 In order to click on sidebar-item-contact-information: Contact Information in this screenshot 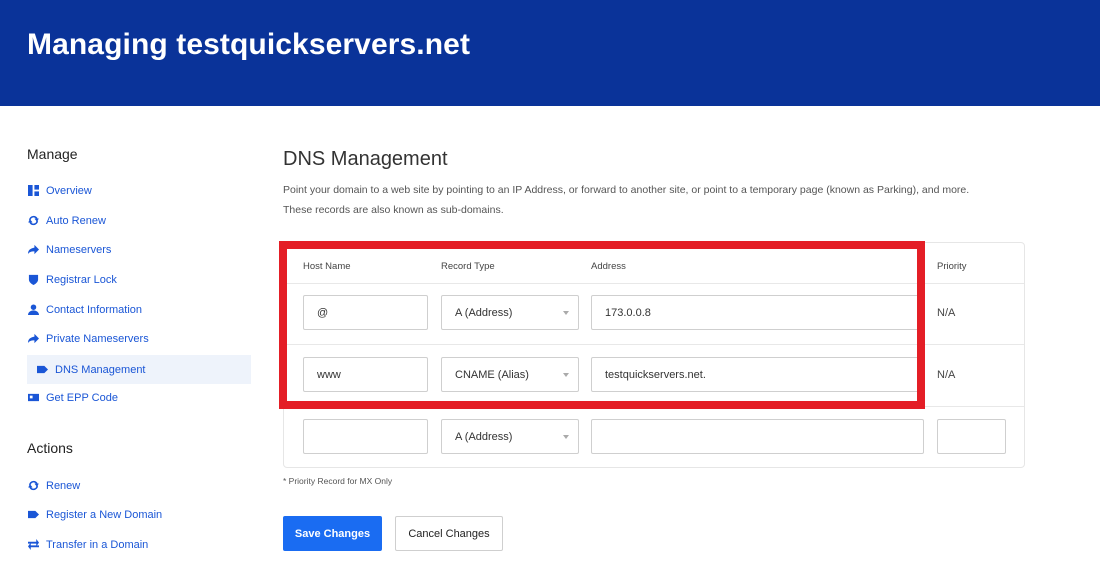, I will do `click(139, 309)`.